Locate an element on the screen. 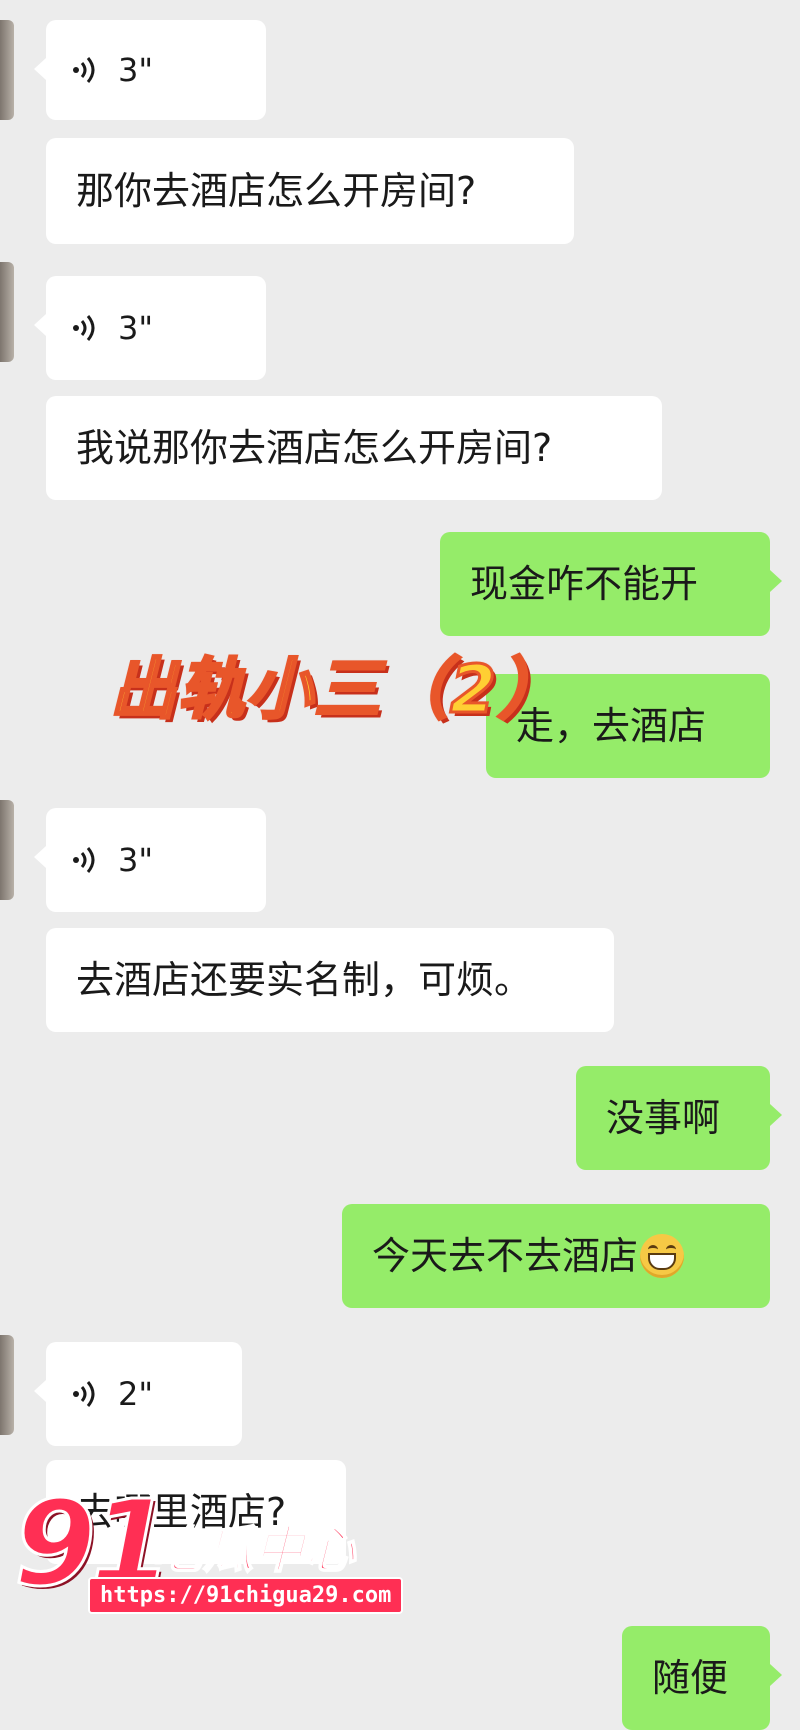 This screenshot has width=800, height=1730. voice-duration: 2" is located at coordinates (136, 1394).